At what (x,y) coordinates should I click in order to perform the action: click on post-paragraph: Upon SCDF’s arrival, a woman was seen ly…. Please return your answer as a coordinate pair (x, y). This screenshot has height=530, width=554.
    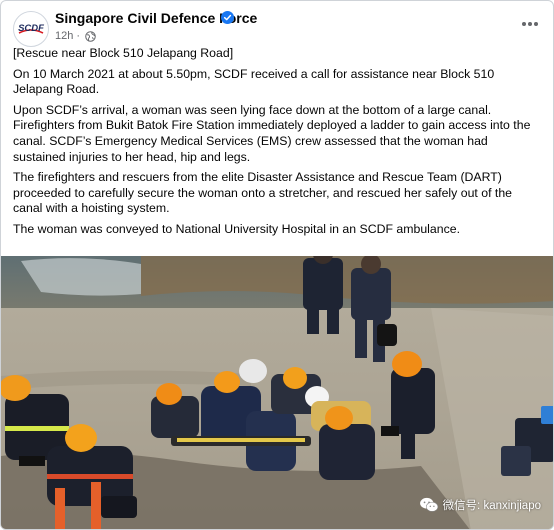
    Looking at the image, I should click on (272, 133).